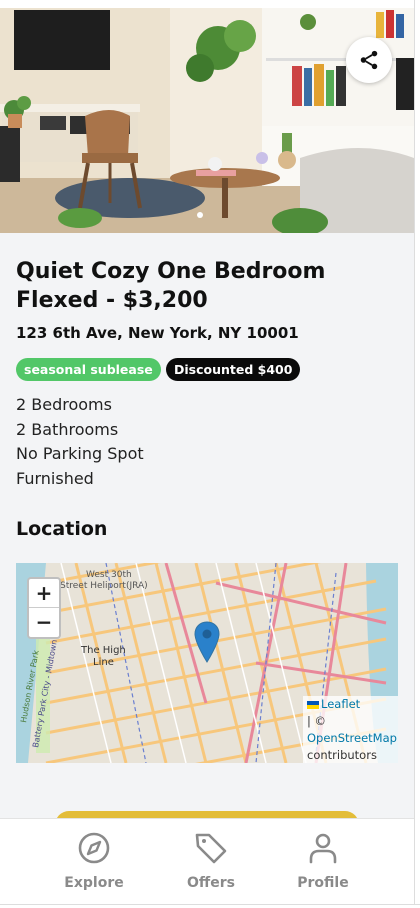 Image resolution: width=420 pixels, height=908 pixels. I want to click on nav-explore-label: Explore, so click(94, 883).